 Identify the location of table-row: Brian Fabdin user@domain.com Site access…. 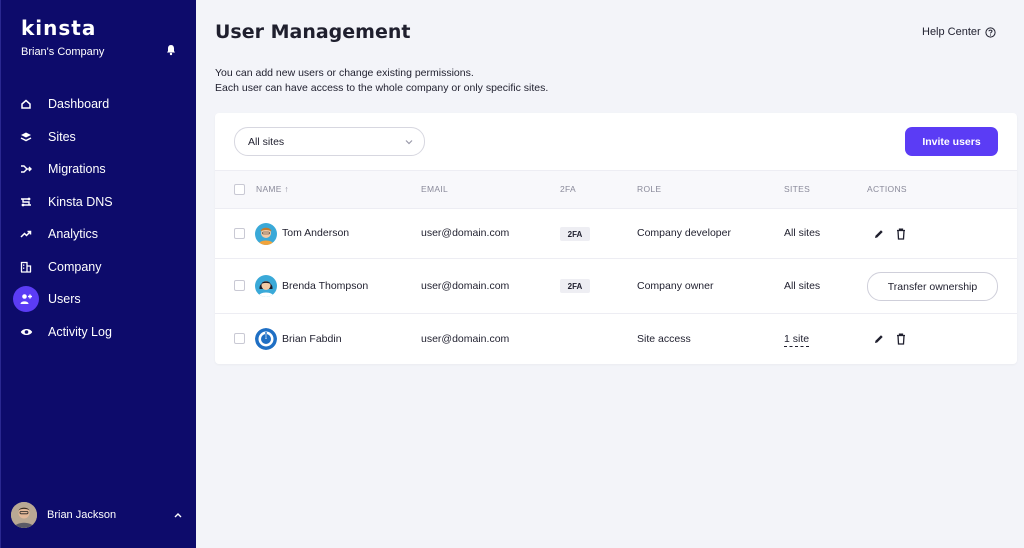
(616, 339).